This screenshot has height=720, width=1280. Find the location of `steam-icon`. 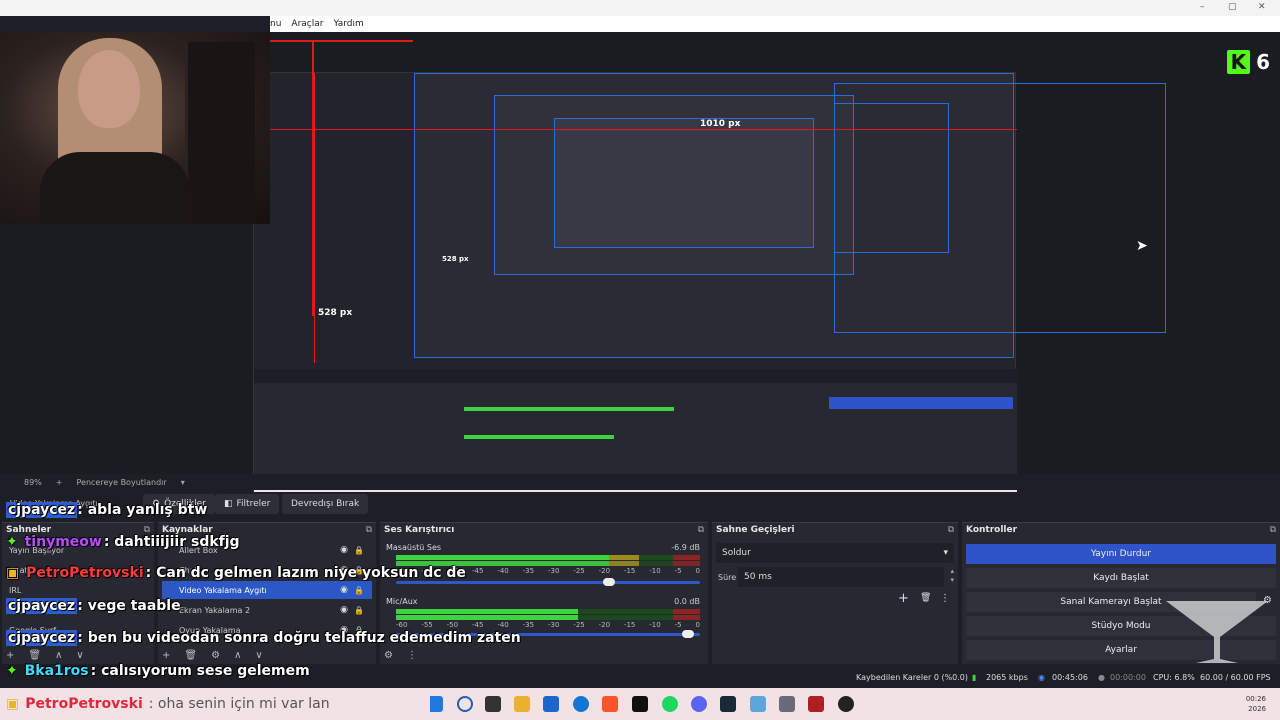

steam-icon is located at coordinates (728, 704).